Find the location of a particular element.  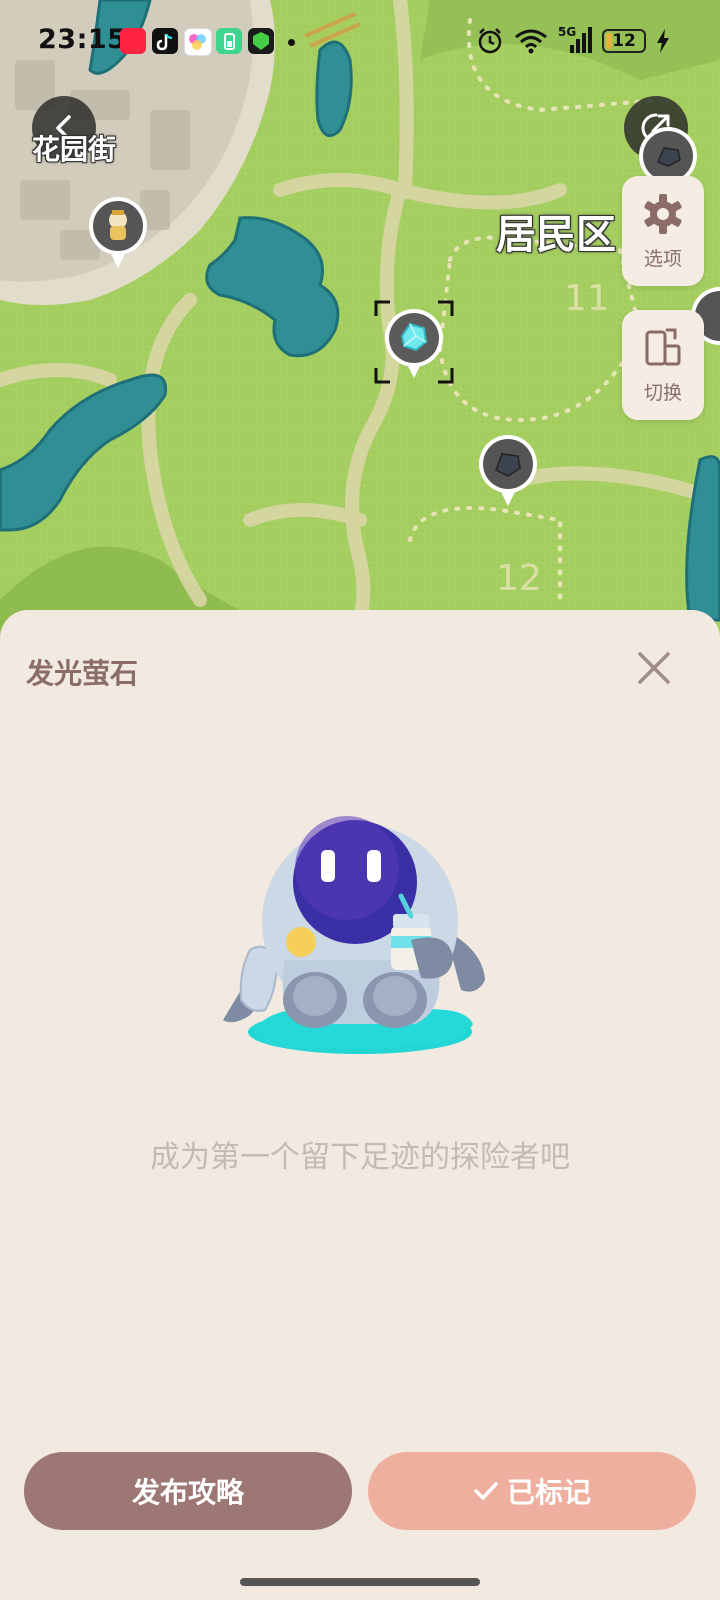

zone-number-11: 11 is located at coordinates (587, 298).